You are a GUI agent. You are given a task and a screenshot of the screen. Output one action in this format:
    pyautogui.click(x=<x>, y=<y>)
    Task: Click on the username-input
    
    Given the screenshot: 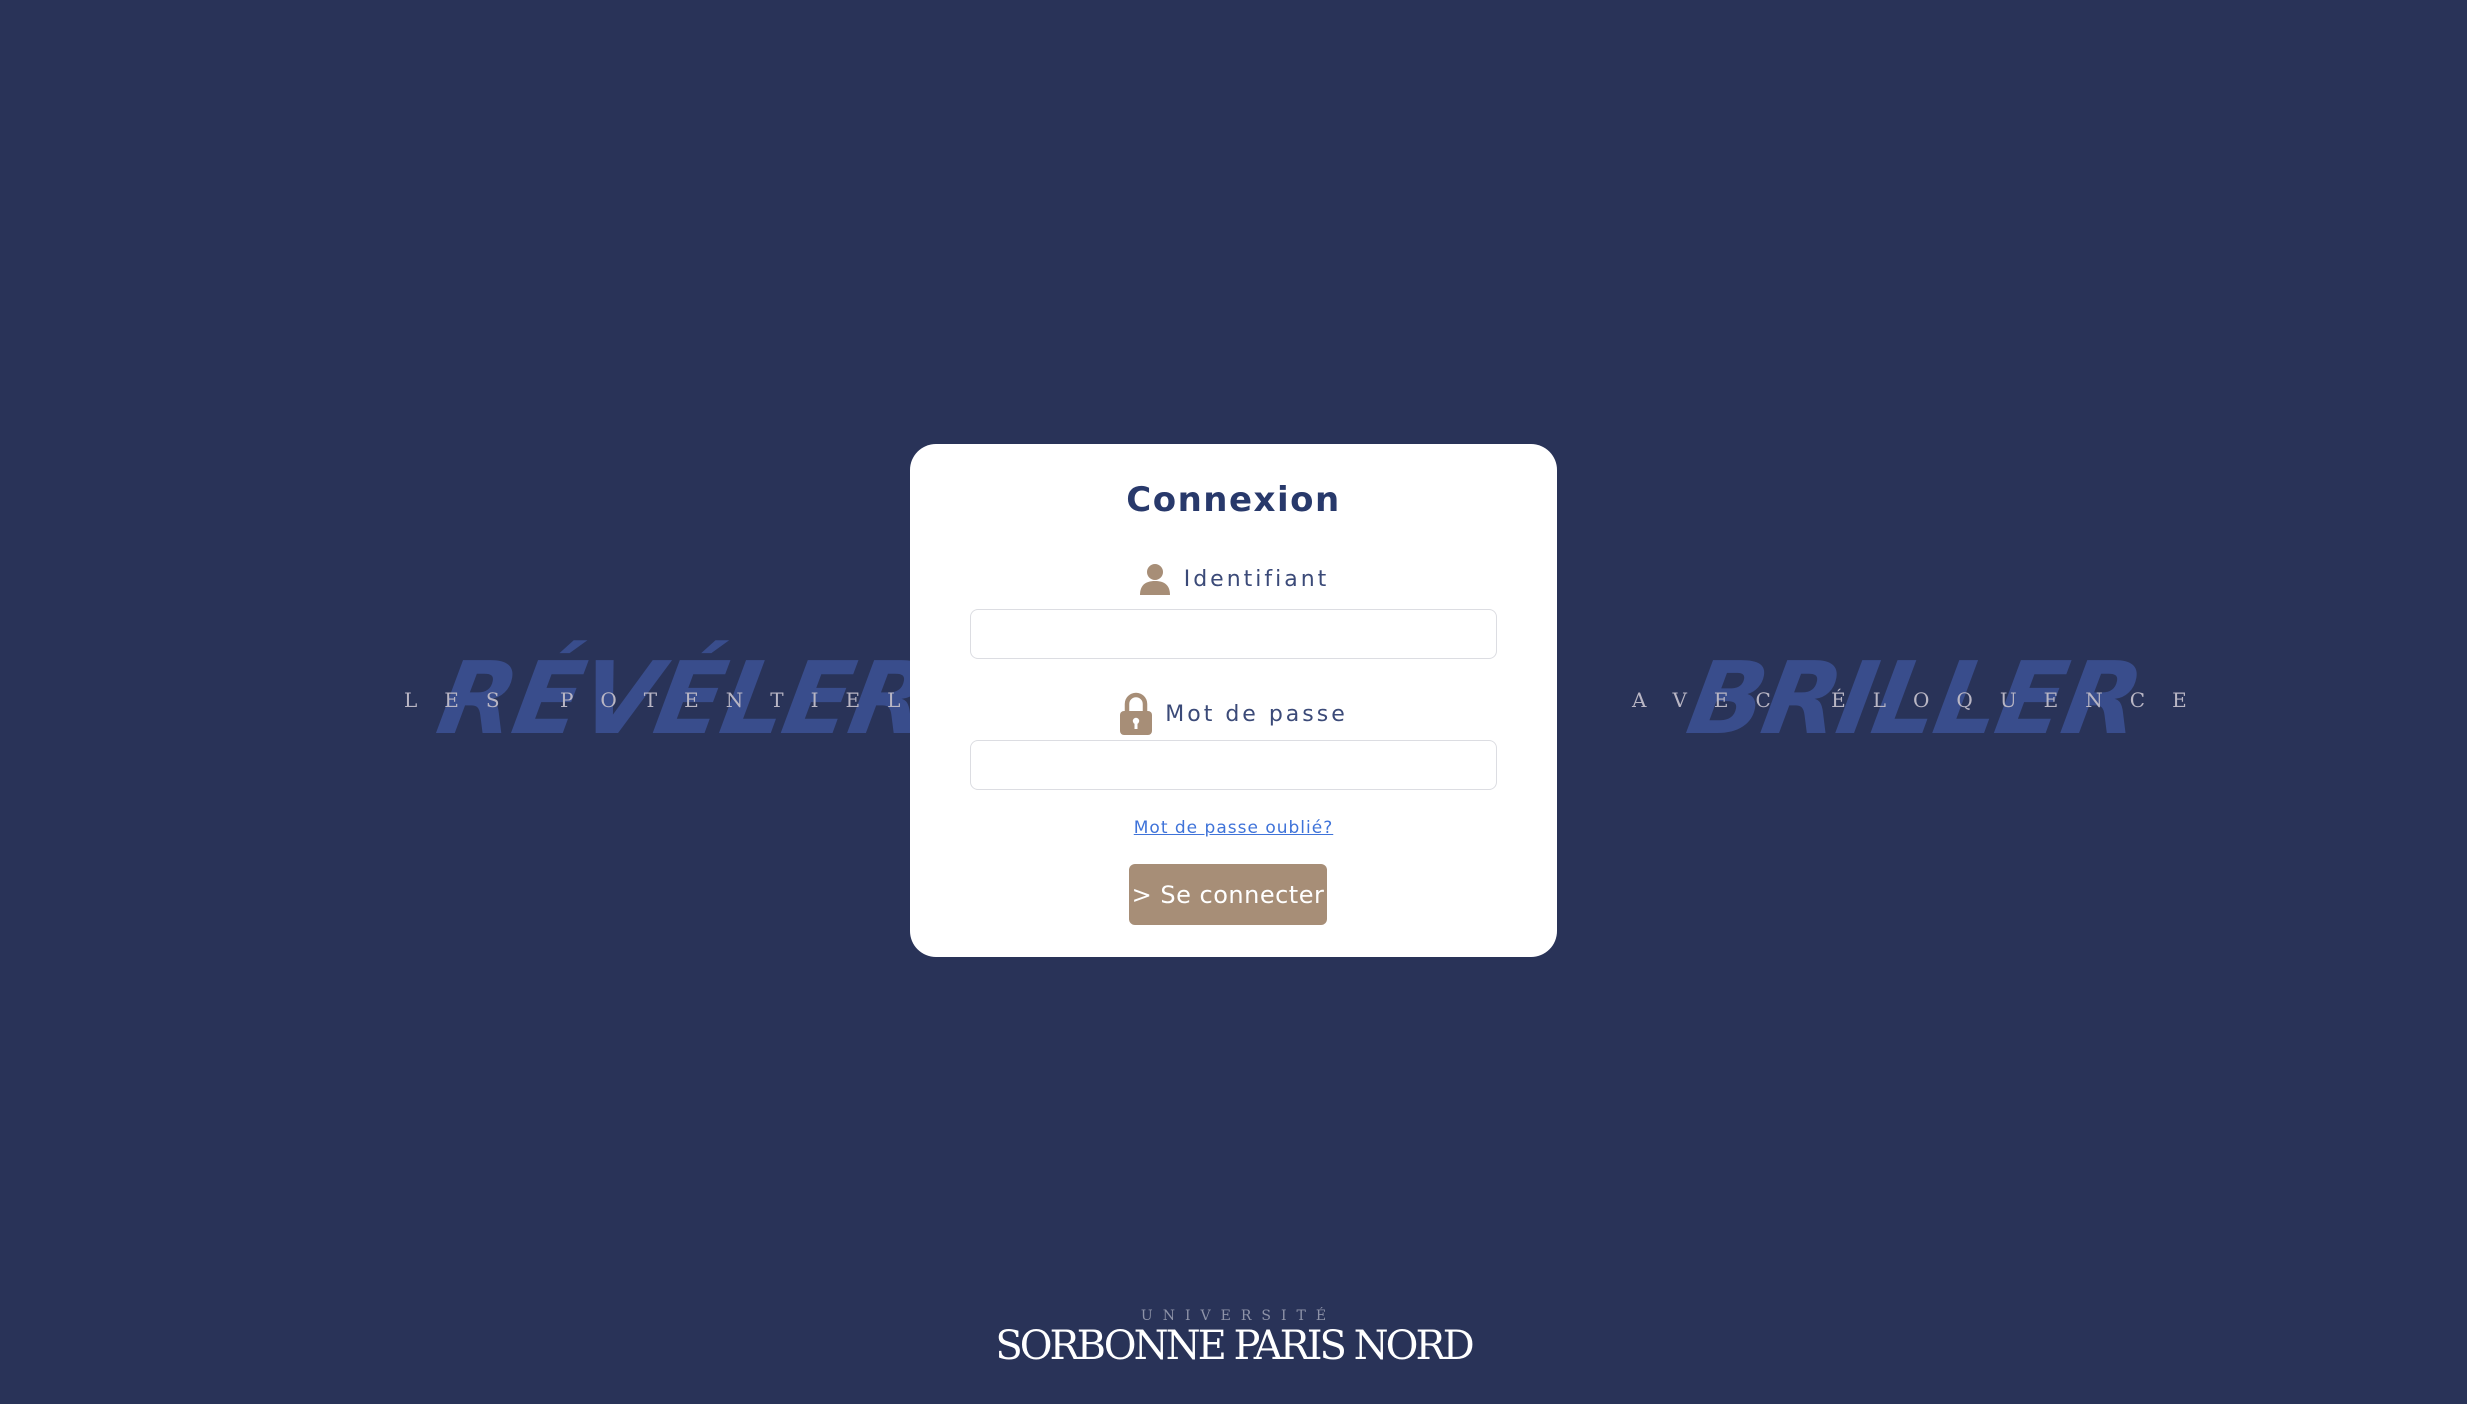 What is the action you would take?
    pyautogui.click(x=1233, y=634)
    